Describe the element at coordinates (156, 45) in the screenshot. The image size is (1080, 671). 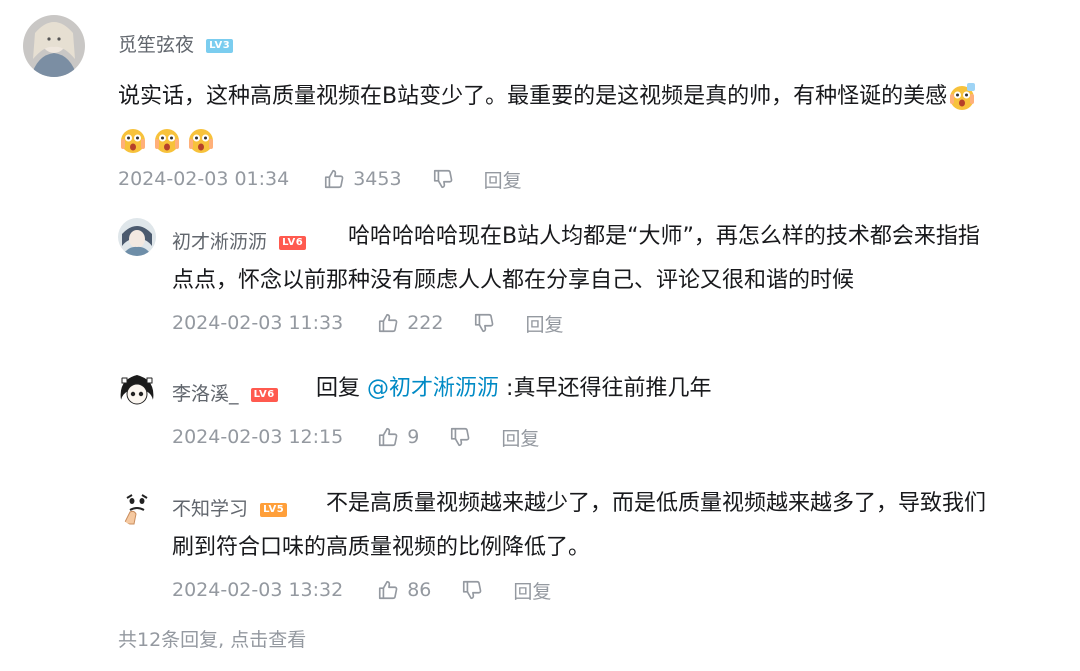
I see `username: 觅笙弦夜` at that location.